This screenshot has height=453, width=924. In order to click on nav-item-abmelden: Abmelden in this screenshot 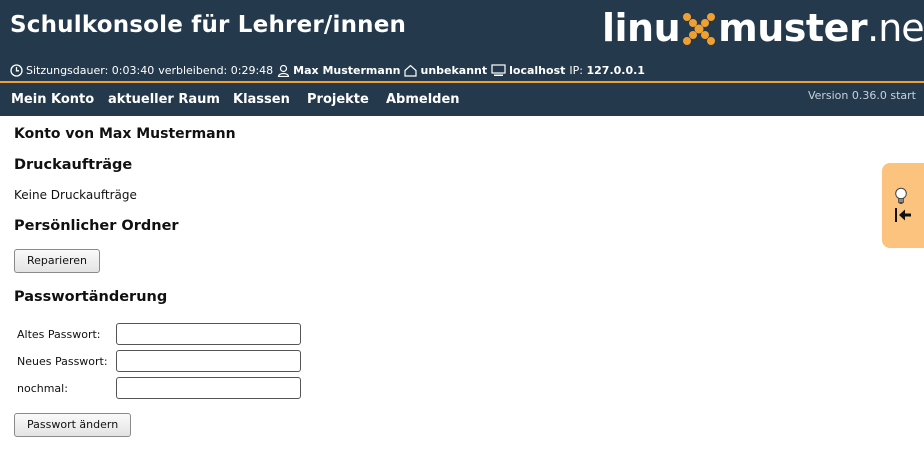, I will do `click(423, 99)`.